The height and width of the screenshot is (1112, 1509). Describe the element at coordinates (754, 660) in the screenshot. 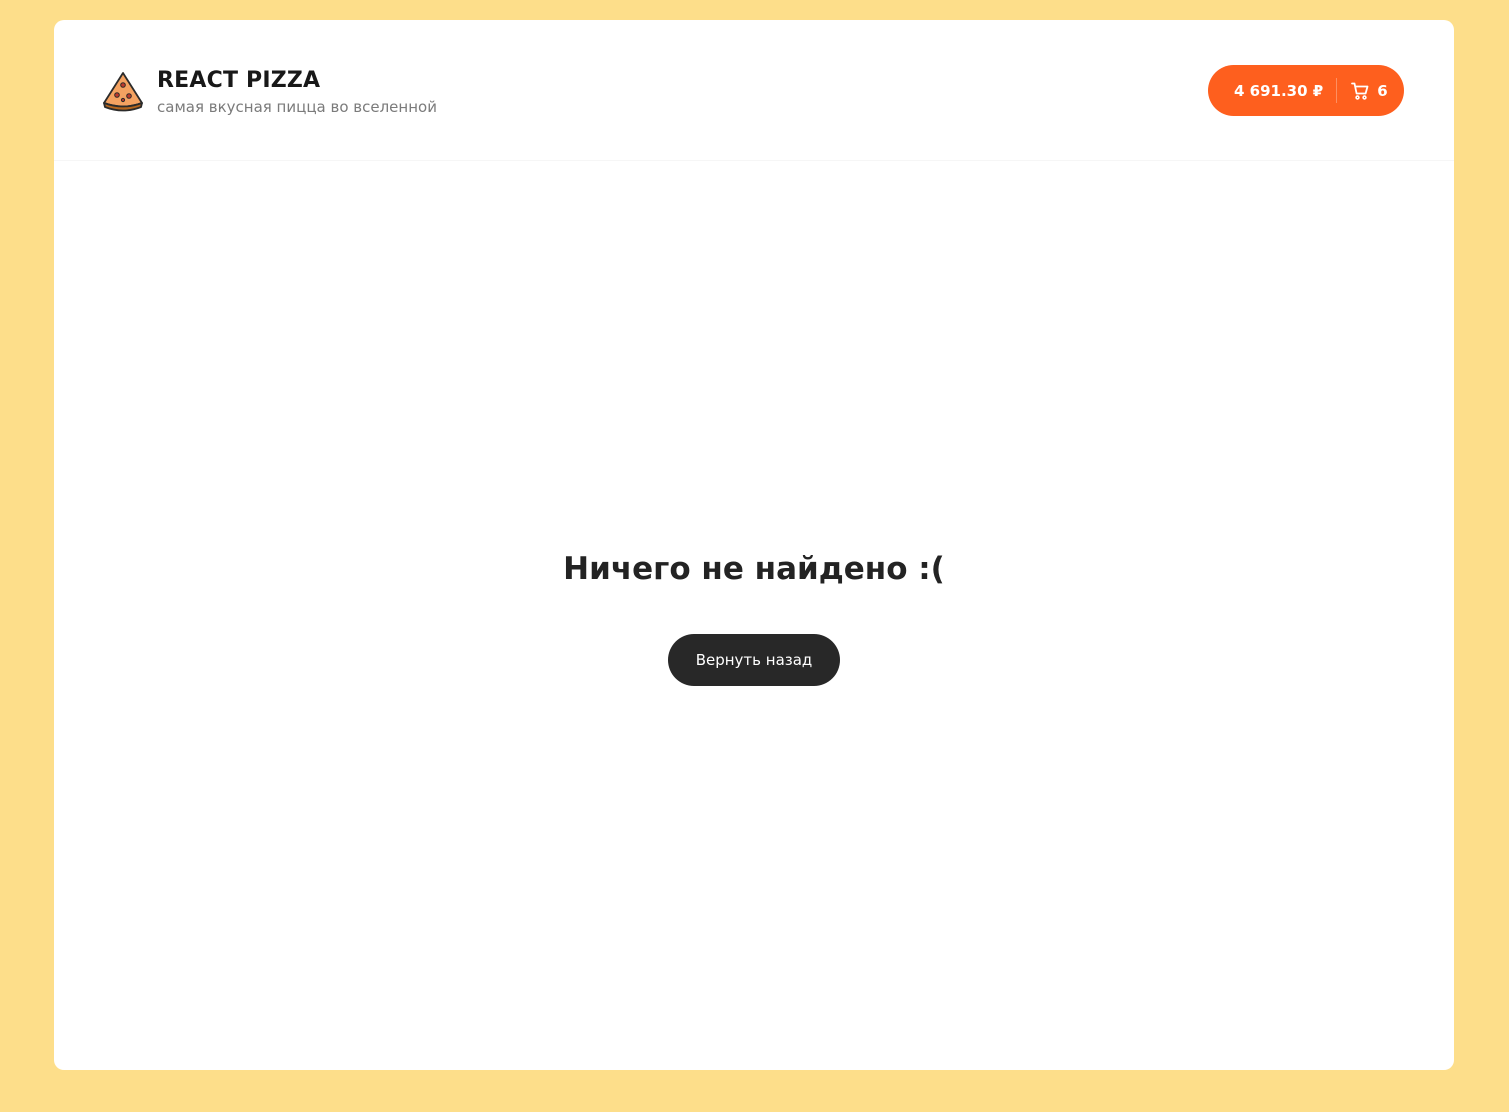

I see `back-button: Вернуть назад` at that location.